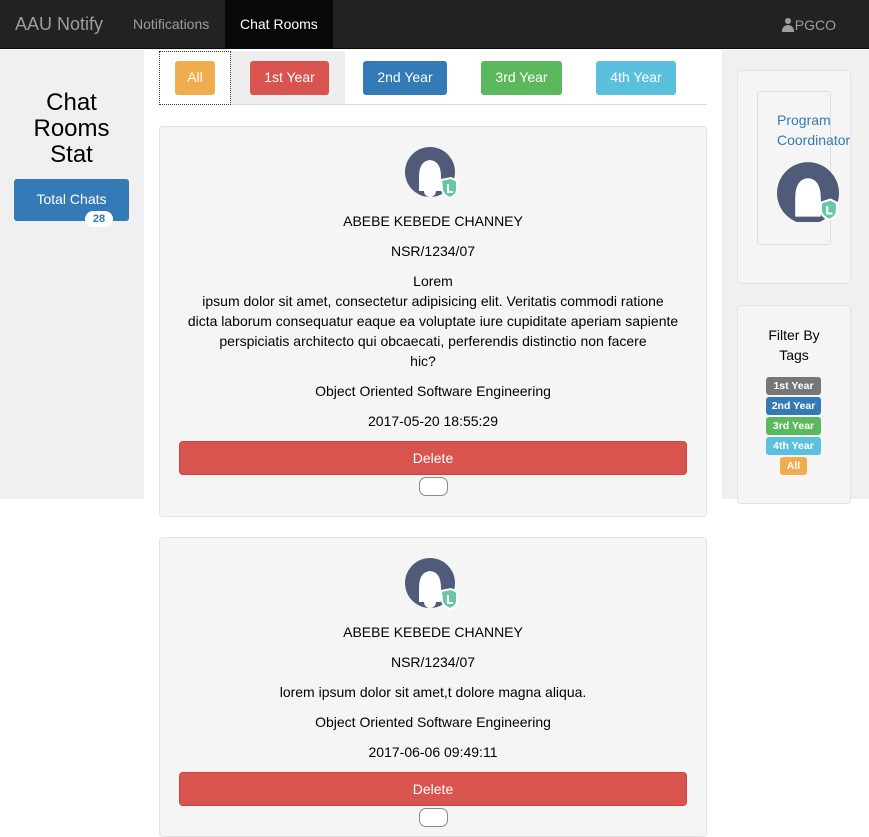  I want to click on tab-3rd-year: 3rd Year, so click(521, 78).